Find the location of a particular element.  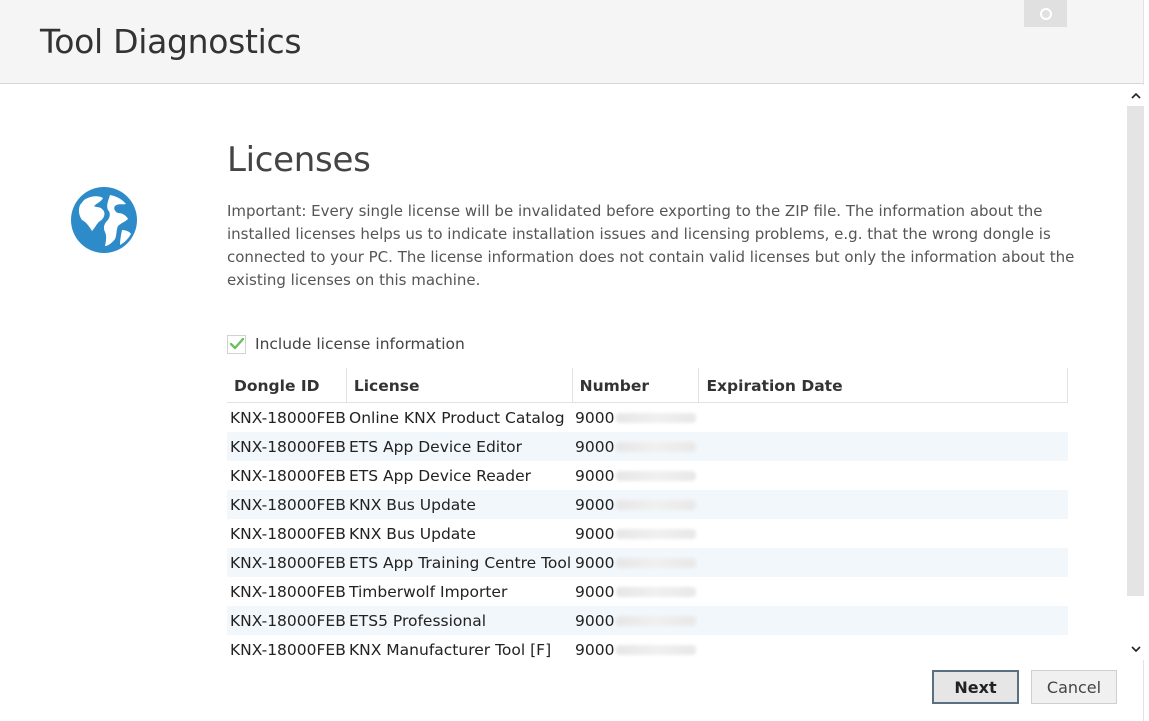

next-button: Next is located at coordinates (975, 687).